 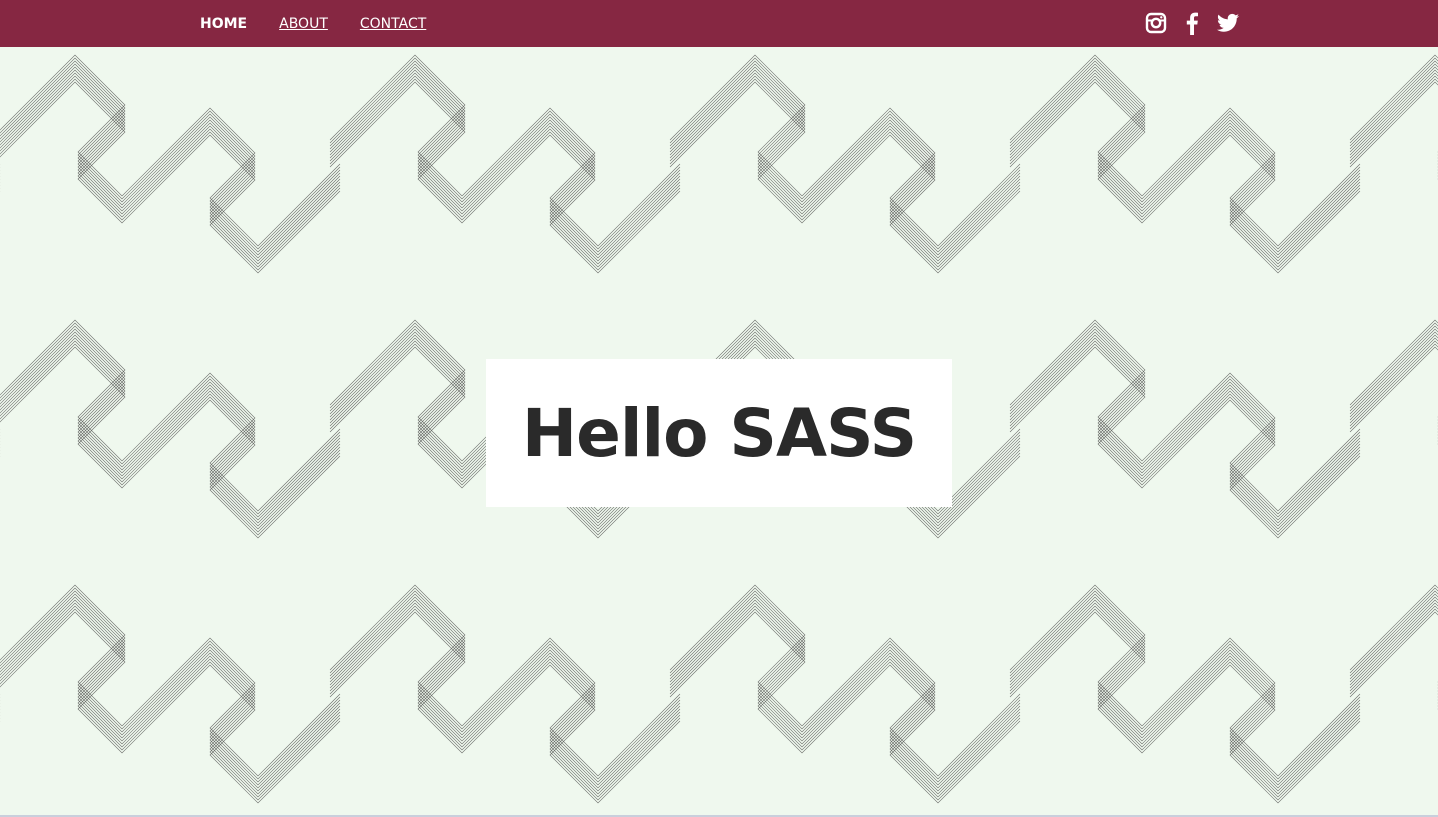 What do you see at coordinates (1228, 23) in the screenshot?
I see `twitter-icon` at bounding box center [1228, 23].